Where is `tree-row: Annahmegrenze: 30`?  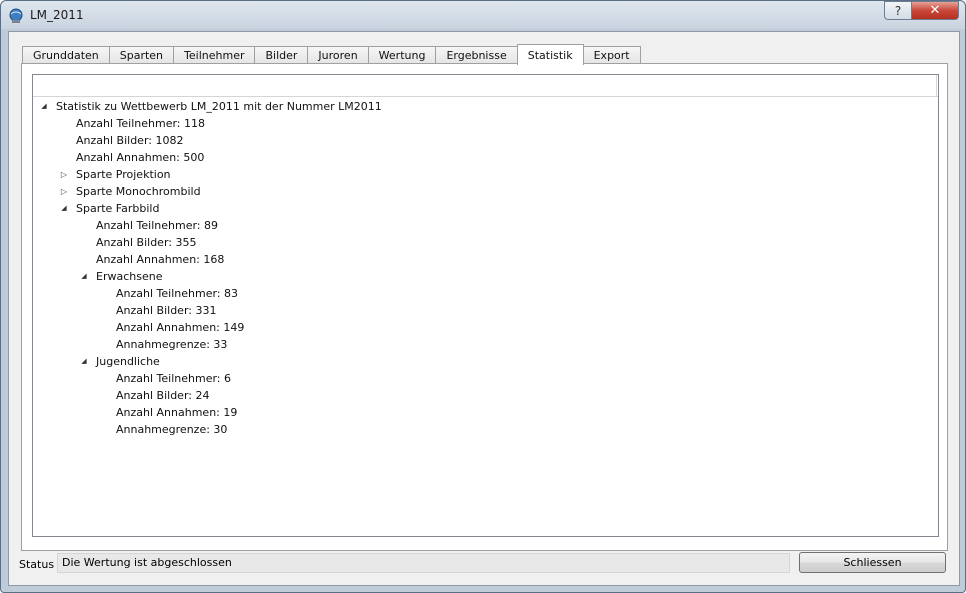
tree-row: Annahmegrenze: 30 is located at coordinates (485, 429).